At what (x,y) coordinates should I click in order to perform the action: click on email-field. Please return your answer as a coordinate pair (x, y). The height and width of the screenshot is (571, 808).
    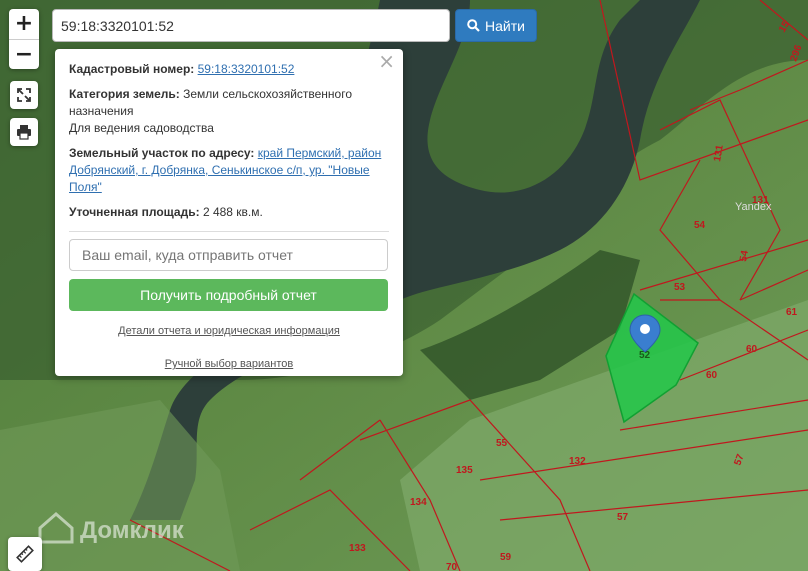
    Looking at the image, I should click on (228, 255).